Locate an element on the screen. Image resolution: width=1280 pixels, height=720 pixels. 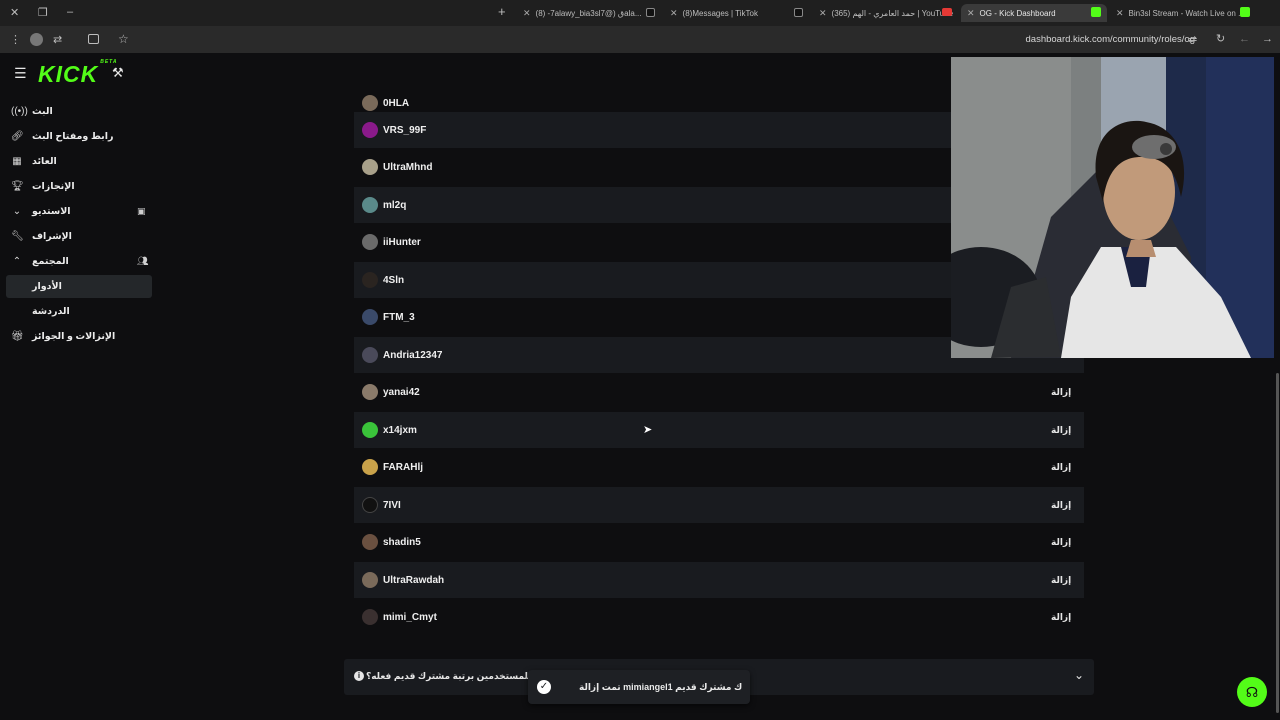
tab-youtube: ✕ (365) حمد العامري - الهم | YouTube is located at coordinates (886, 13).